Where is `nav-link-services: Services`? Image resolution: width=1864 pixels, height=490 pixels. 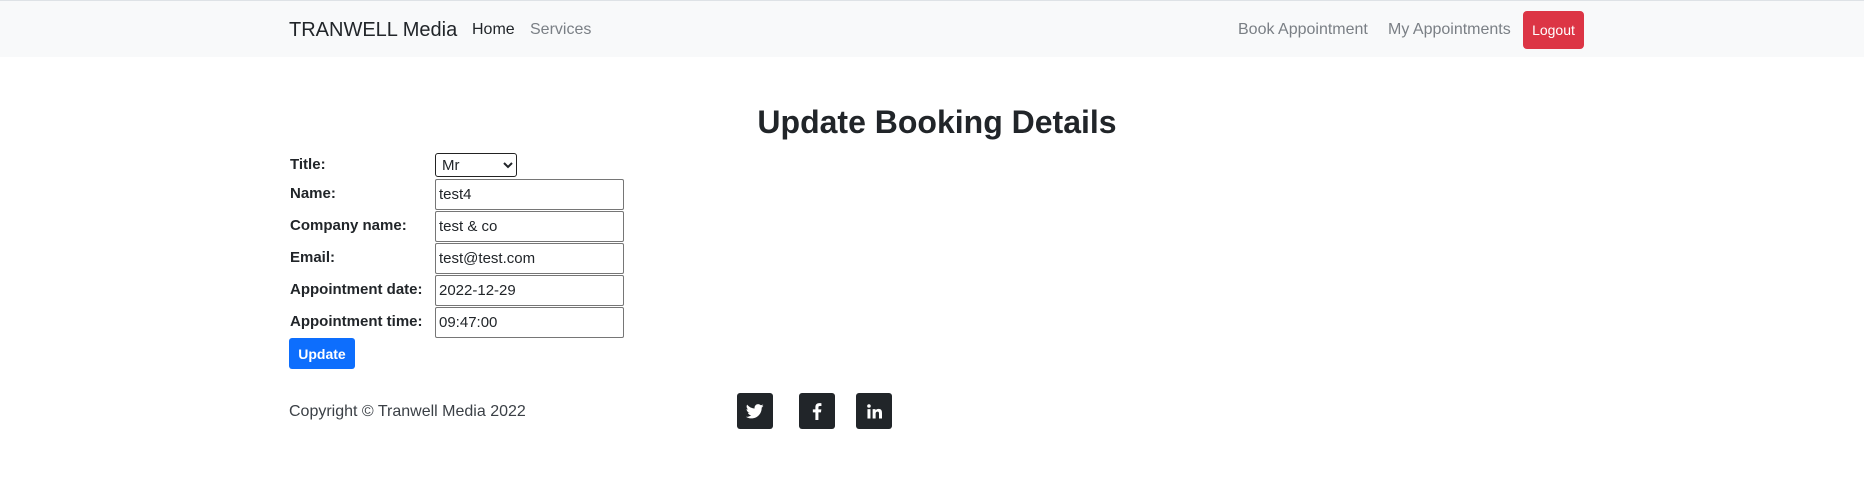 nav-link-services: Services is located at coordinates (560, 30).